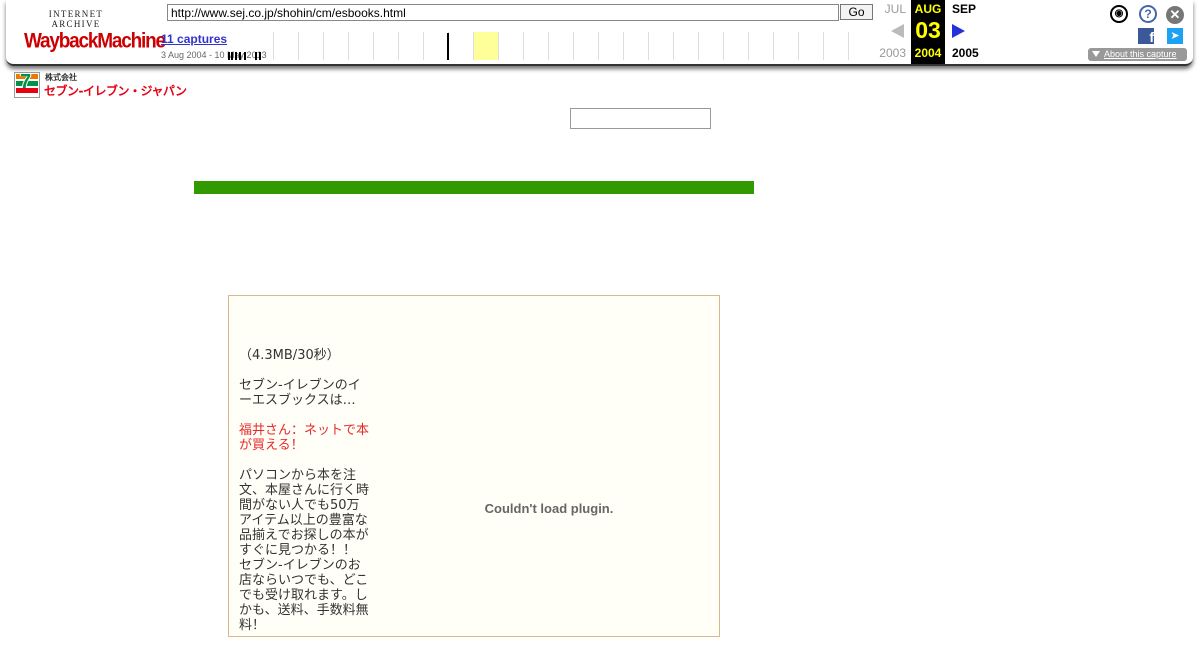 The height and width of the screenshot is (648, 1200). What do you see at coordinates (891, 53) in the screenshot?
I see `prev-year-label: 2003` at bounding box center [891, 53].